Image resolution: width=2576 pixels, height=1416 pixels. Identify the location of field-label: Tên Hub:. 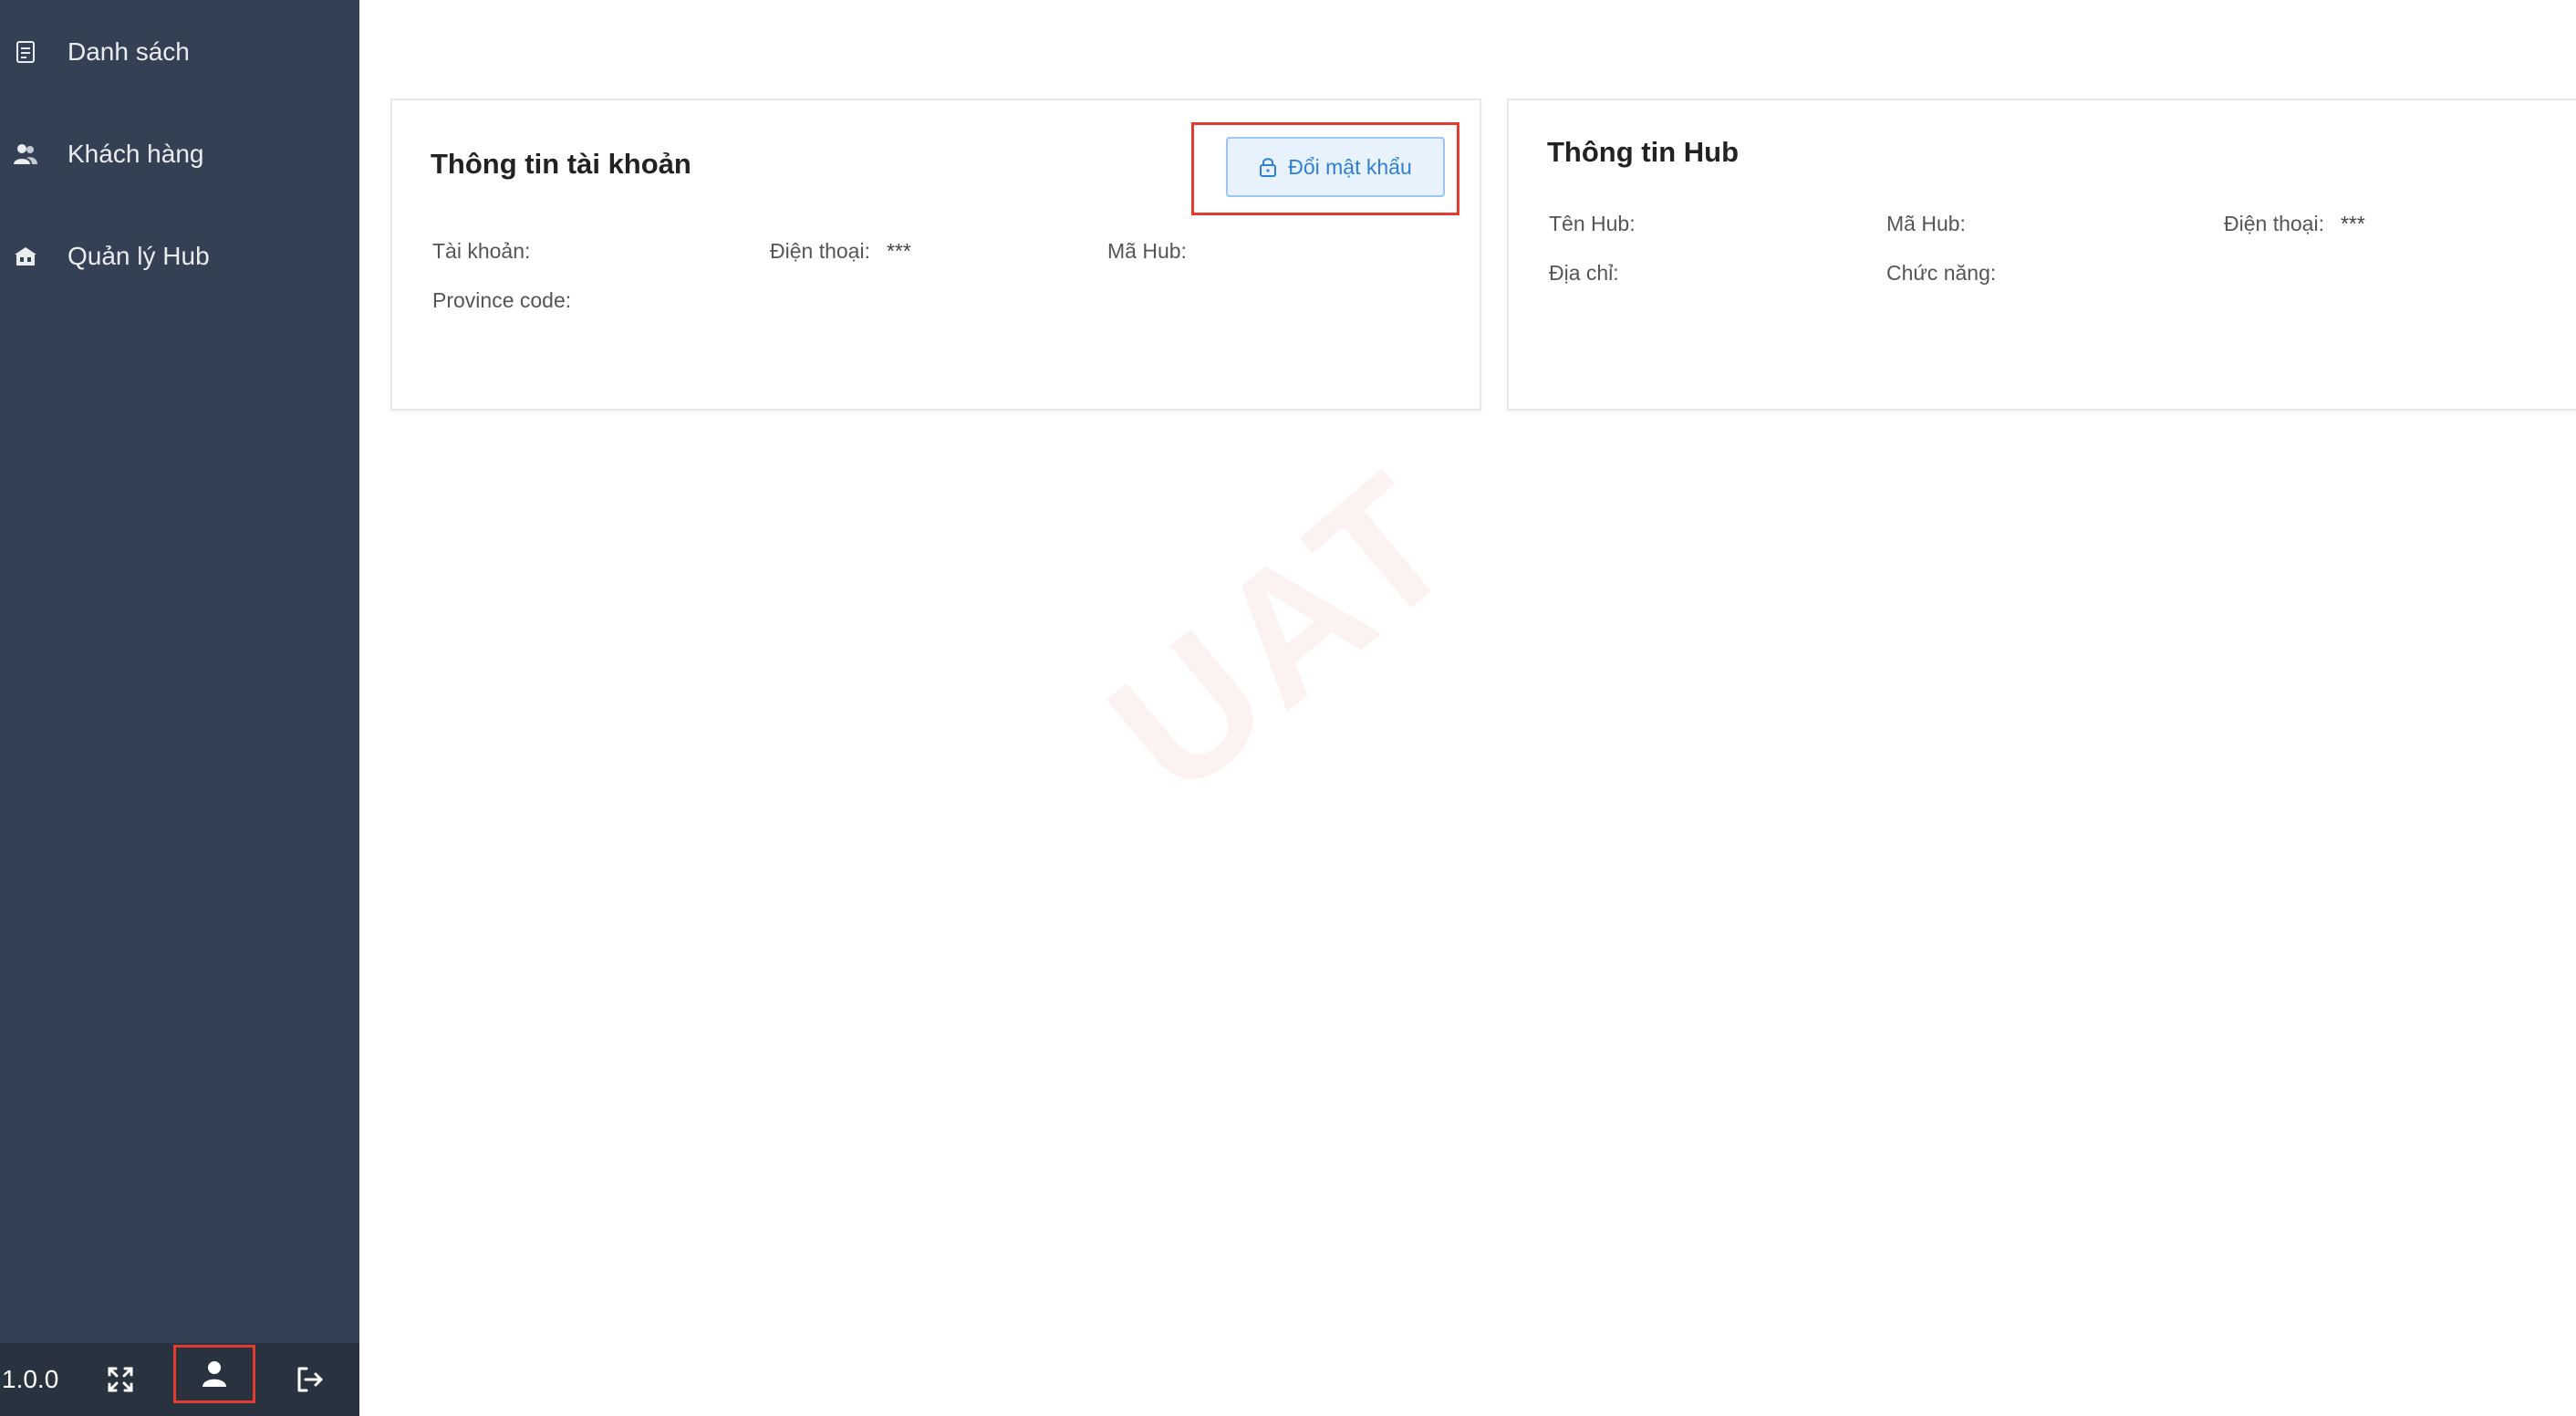
(1592, 223).